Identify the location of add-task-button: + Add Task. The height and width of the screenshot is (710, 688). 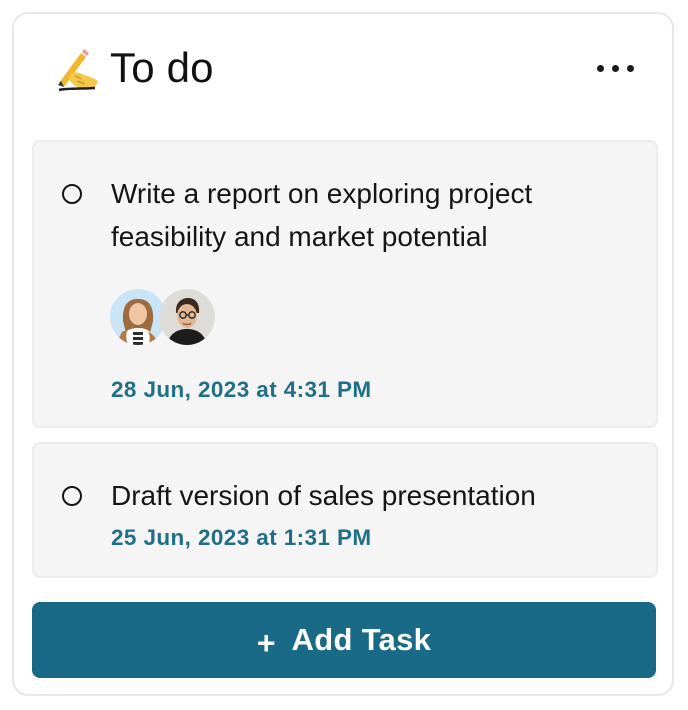
(344, 640).